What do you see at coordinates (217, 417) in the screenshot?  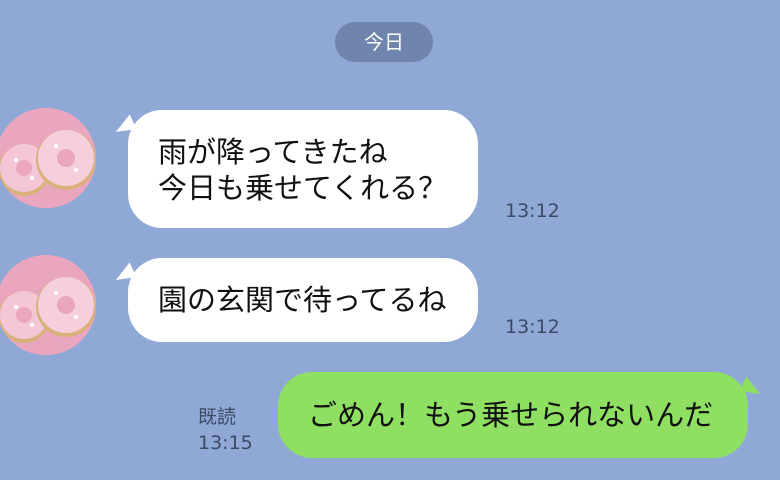 I see `read-label: 既読` at bounding box center [217, 417].